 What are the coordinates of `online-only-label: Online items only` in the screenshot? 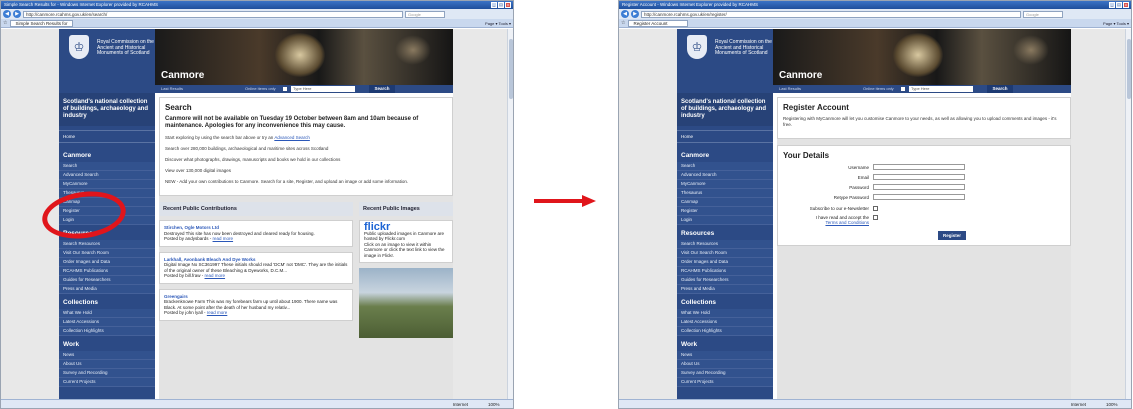 It's located at (260, 88).